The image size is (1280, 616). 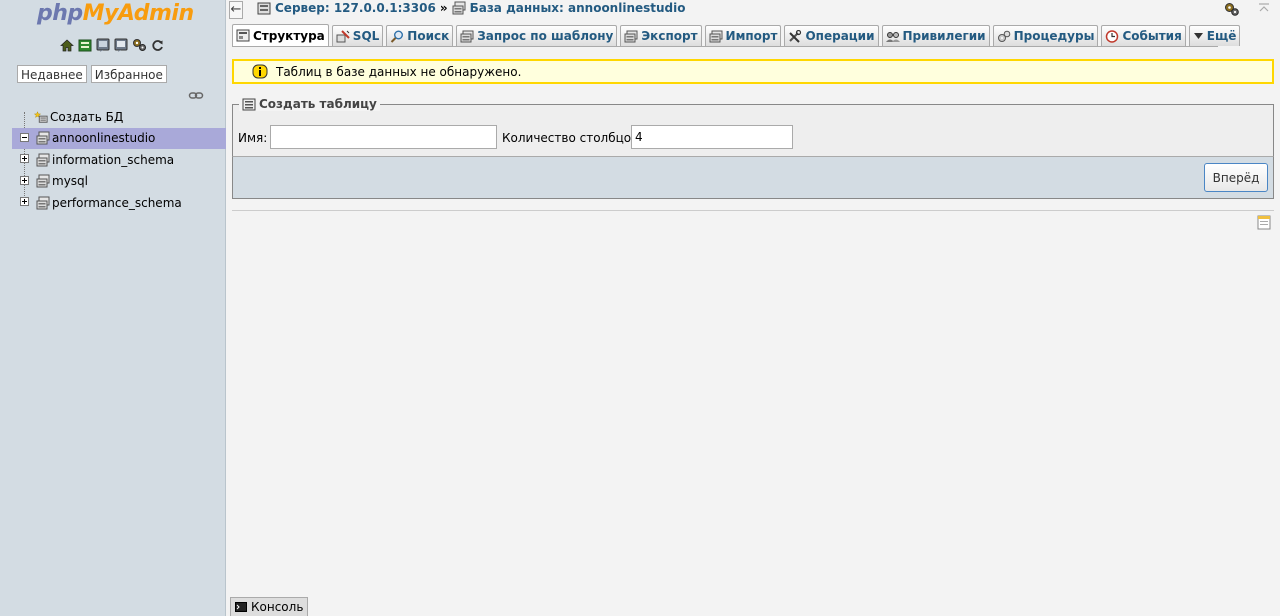 What do you see at coordinates (1054, 36) in the screenshot?
I see `tab-label: Процедуры` at bounding box center [1054, 36].